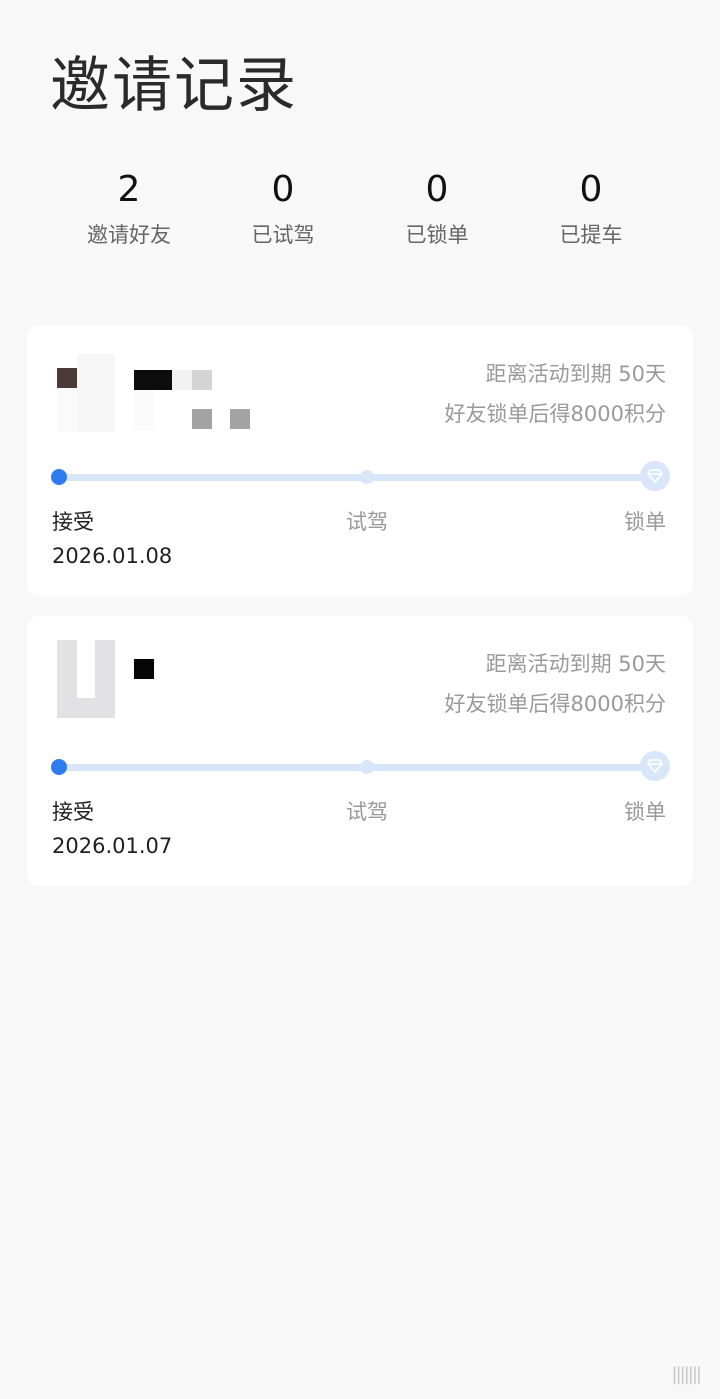 Image resolution: width=720 pixels, height=1399 pixels. I want to click on stat-label: 已试驾, so click(283, 235).